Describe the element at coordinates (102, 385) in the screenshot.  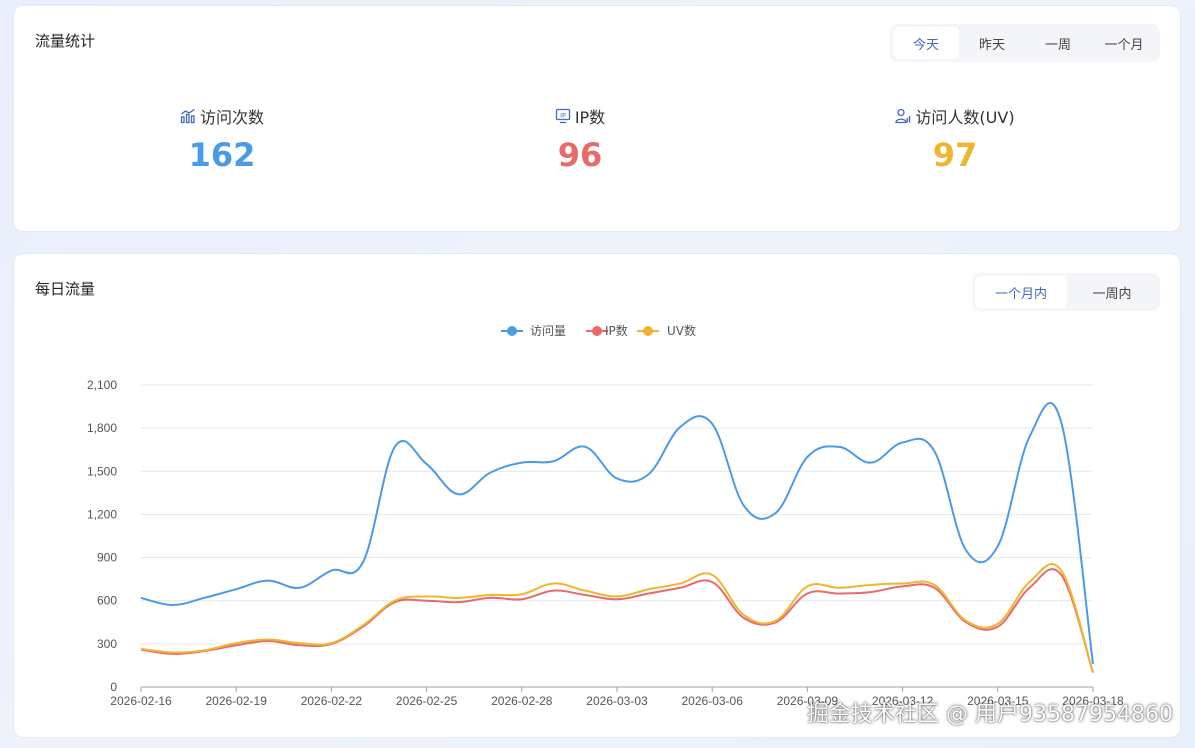
I see `y-tick-label: 2,100` at that location.